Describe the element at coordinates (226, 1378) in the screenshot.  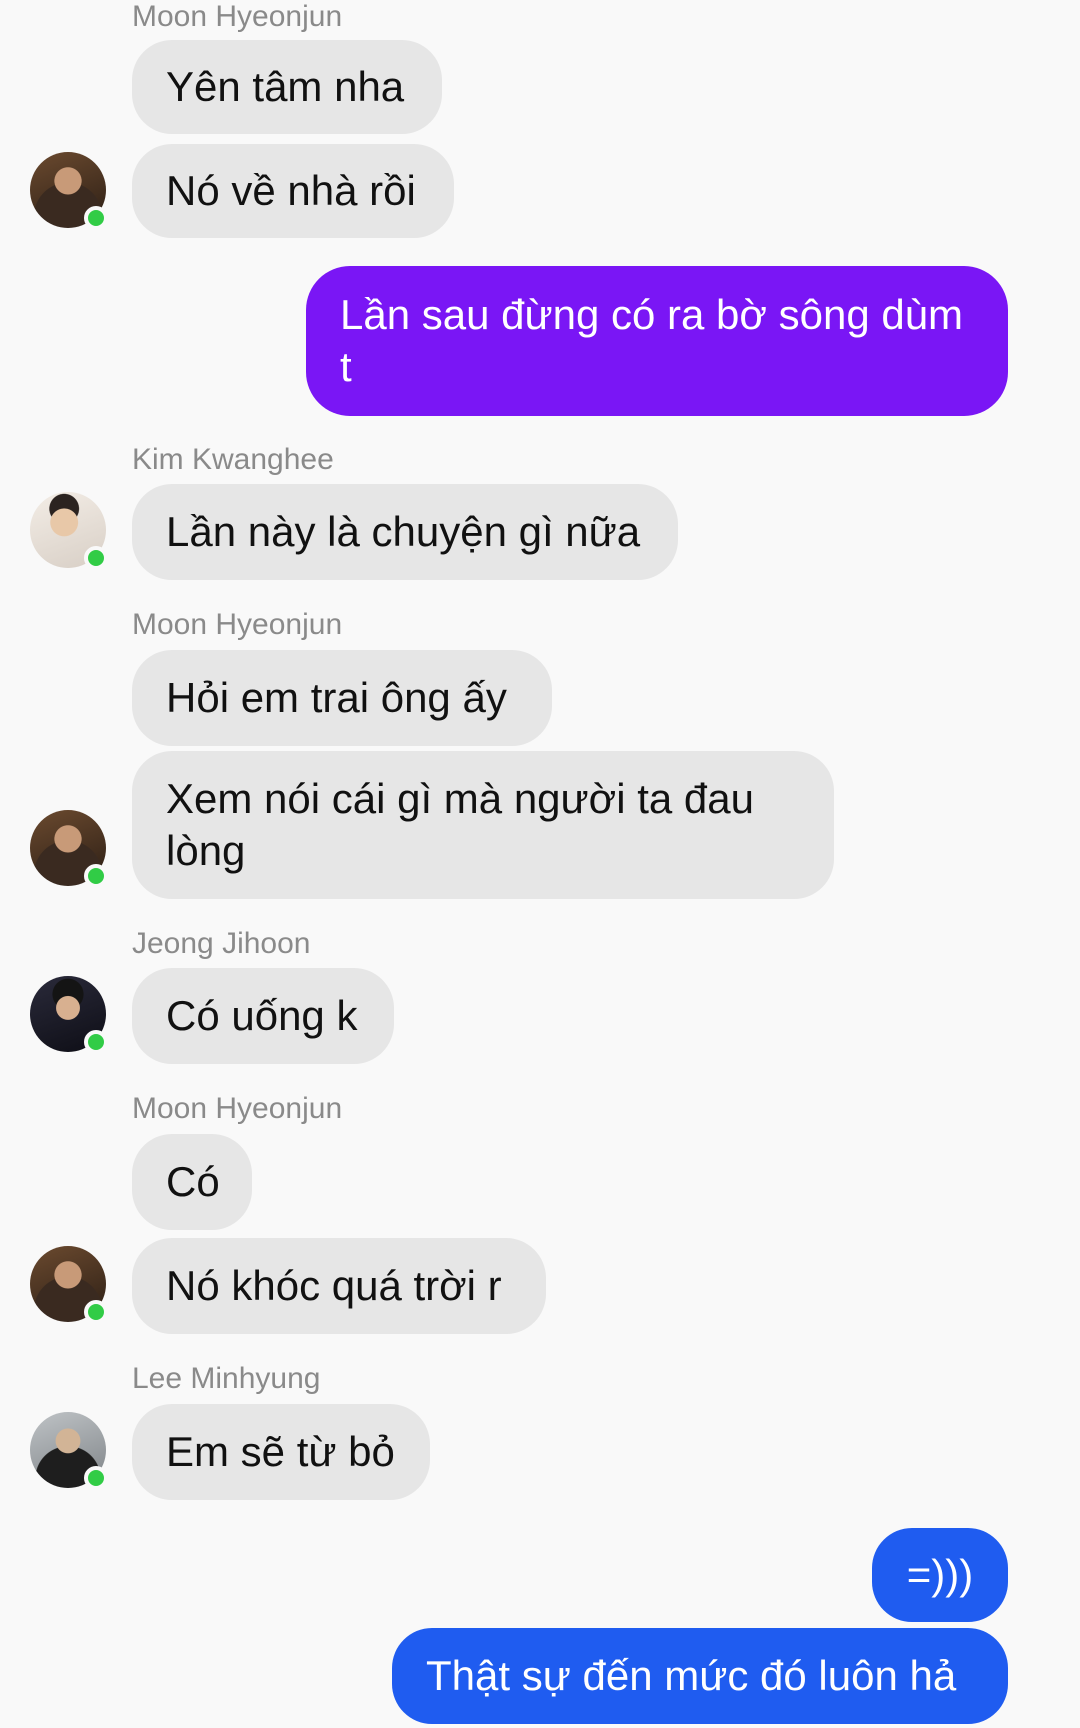
I see `sender-name: Lee Minhyung` at that location.